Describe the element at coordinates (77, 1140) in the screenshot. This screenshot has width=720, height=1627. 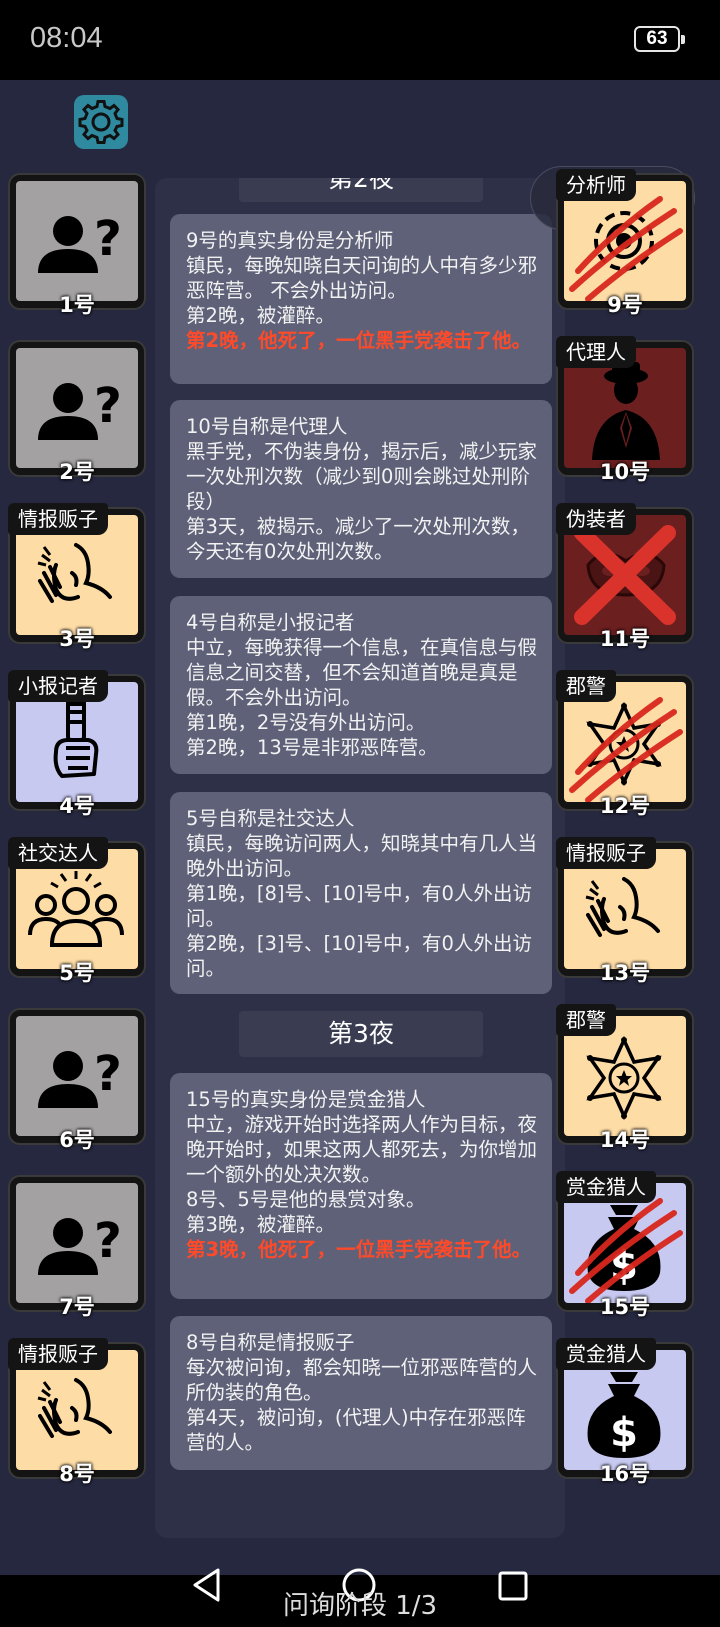
I see `player-number: 6号` at that location.